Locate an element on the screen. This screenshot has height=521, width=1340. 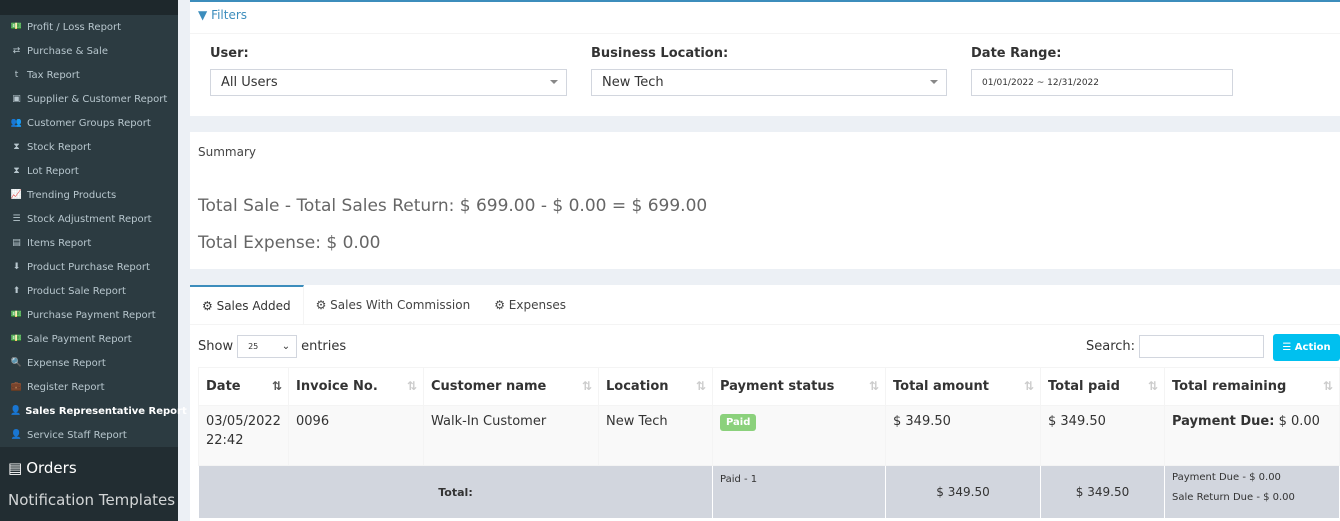
search-label: Search: is located at coordinates (1111, 346).